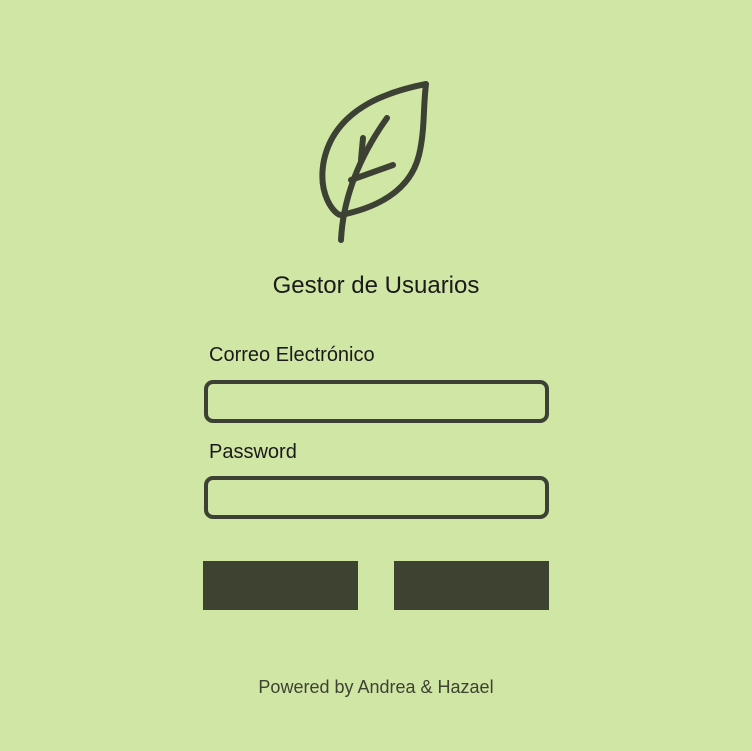 The height and width of the screenshot is (751, 752). Describe the element at coordinates (374, 163) in the screenshot. I see `leaf-icon` at that location.